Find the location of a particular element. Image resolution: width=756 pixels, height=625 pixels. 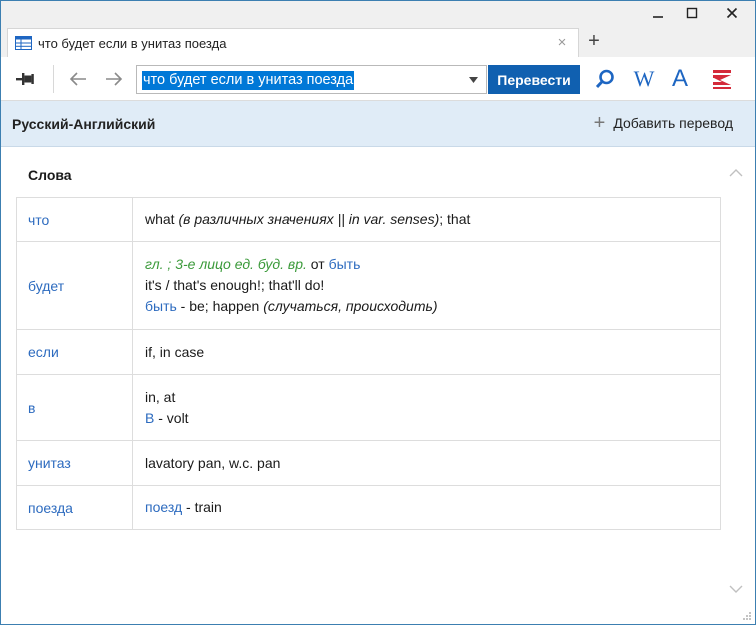

lemma-link: поезд is located at coordinates (163, 507).